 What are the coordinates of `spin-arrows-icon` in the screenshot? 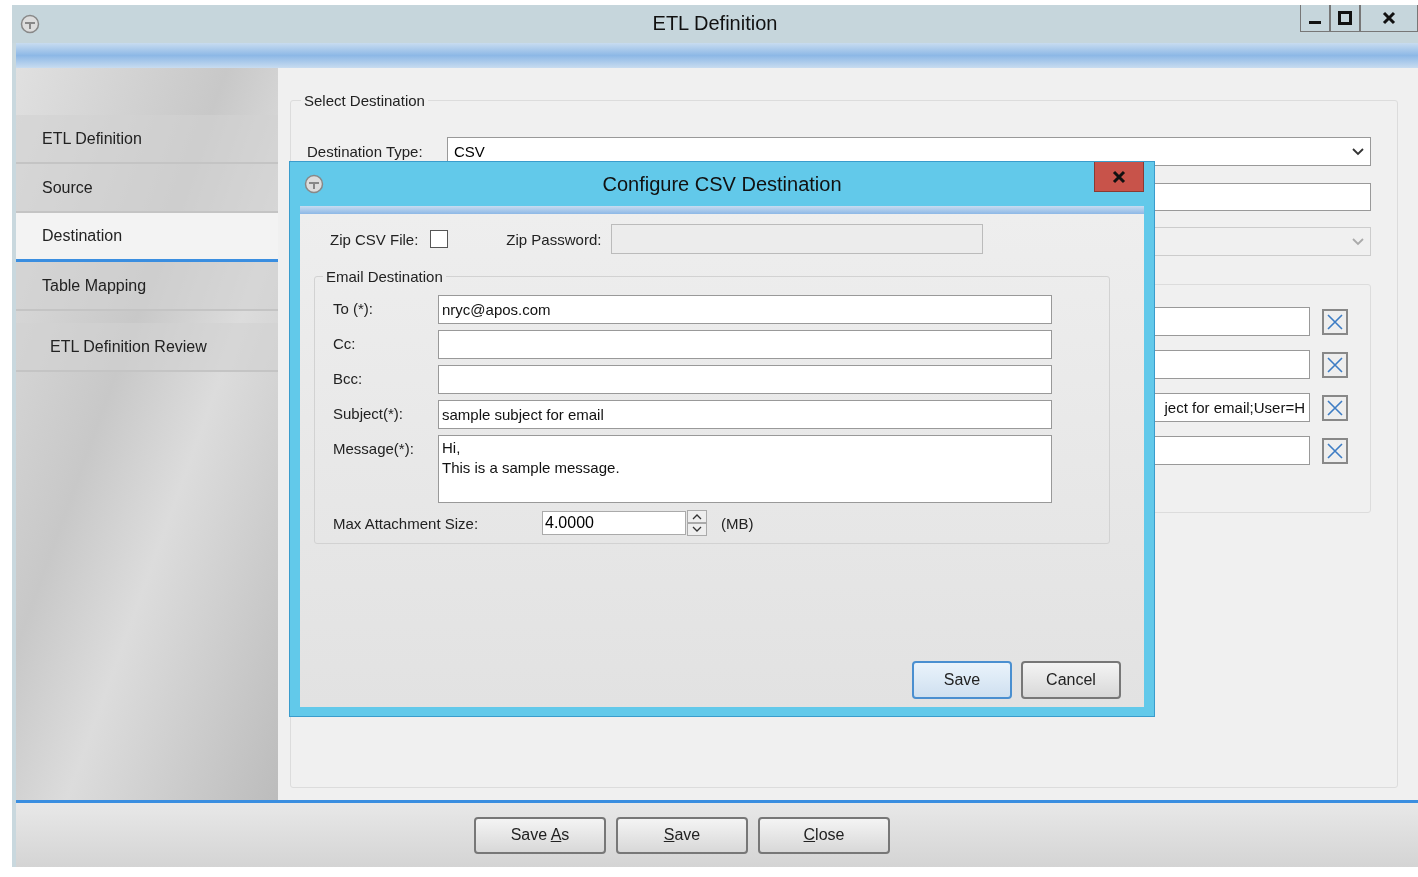 It's located at (697, 523).